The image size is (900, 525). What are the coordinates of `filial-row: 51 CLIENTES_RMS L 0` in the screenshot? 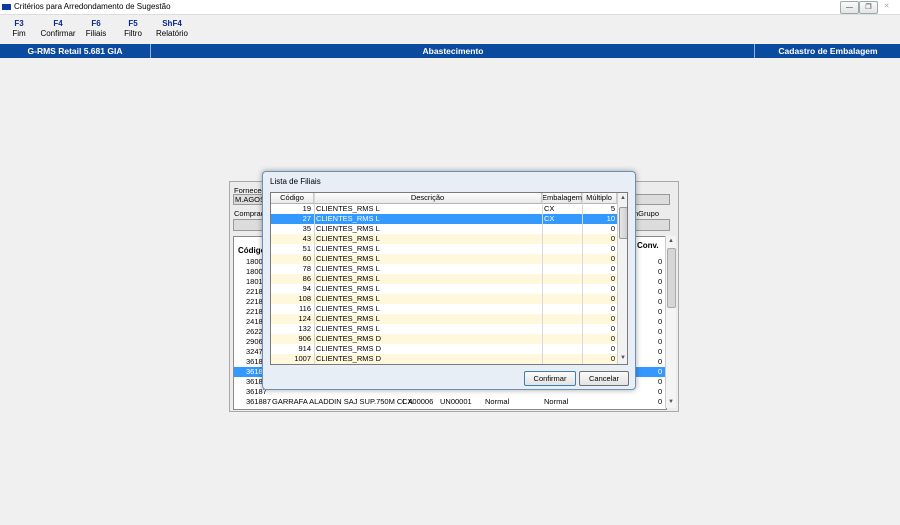 It's located at (444, 249).